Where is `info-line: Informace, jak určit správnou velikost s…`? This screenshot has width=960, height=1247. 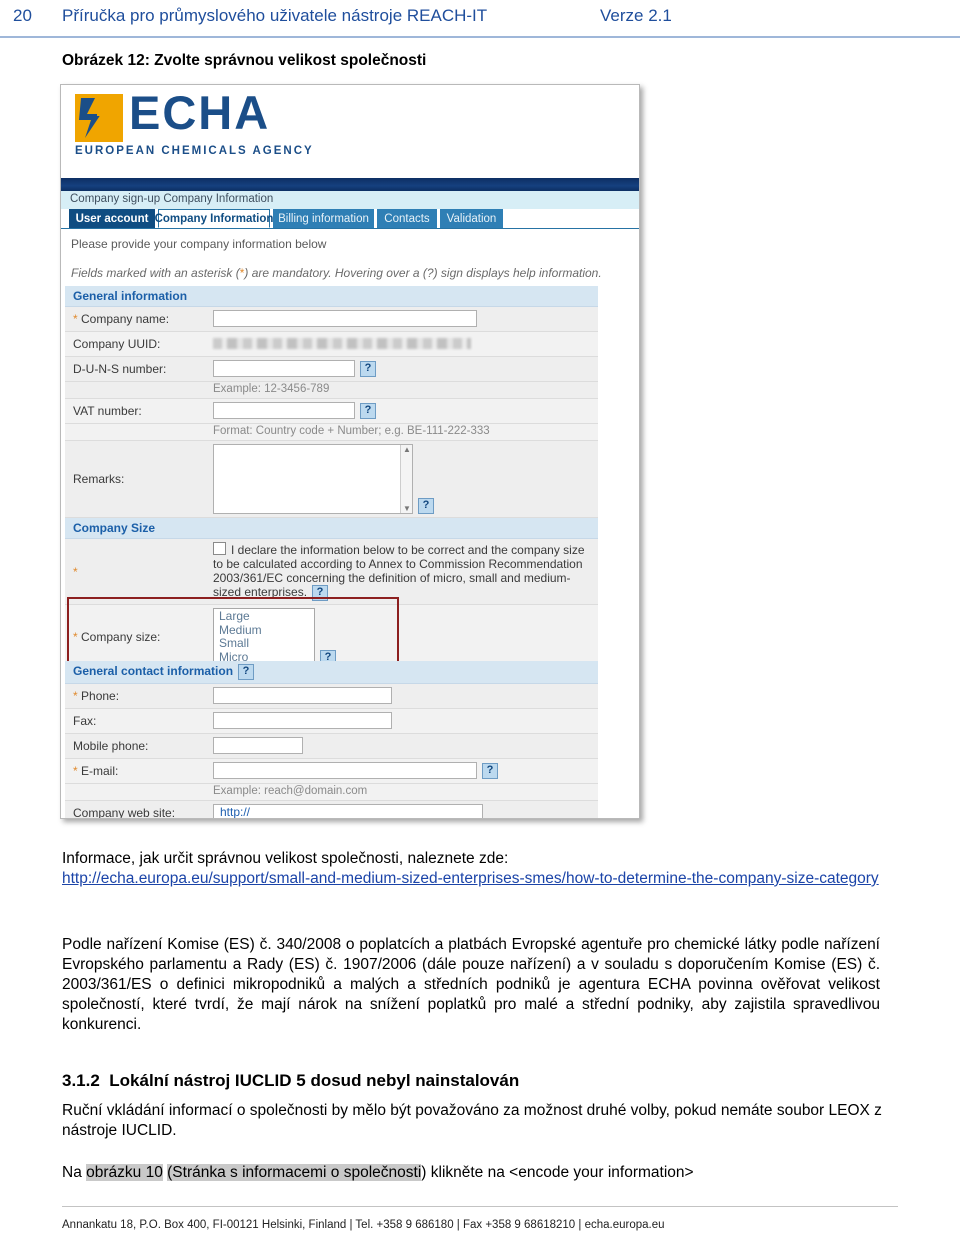
info-line: Informace, jak určit správnou velikost s… is located at coordinates (285, 858).